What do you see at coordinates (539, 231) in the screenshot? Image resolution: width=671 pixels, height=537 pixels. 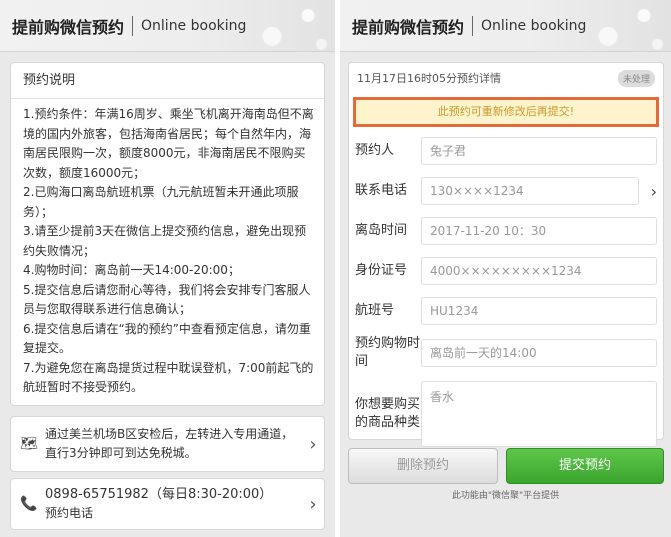 I see `departure-time-input: 2017-11-20 10：30` at bounding box center [539, 231].